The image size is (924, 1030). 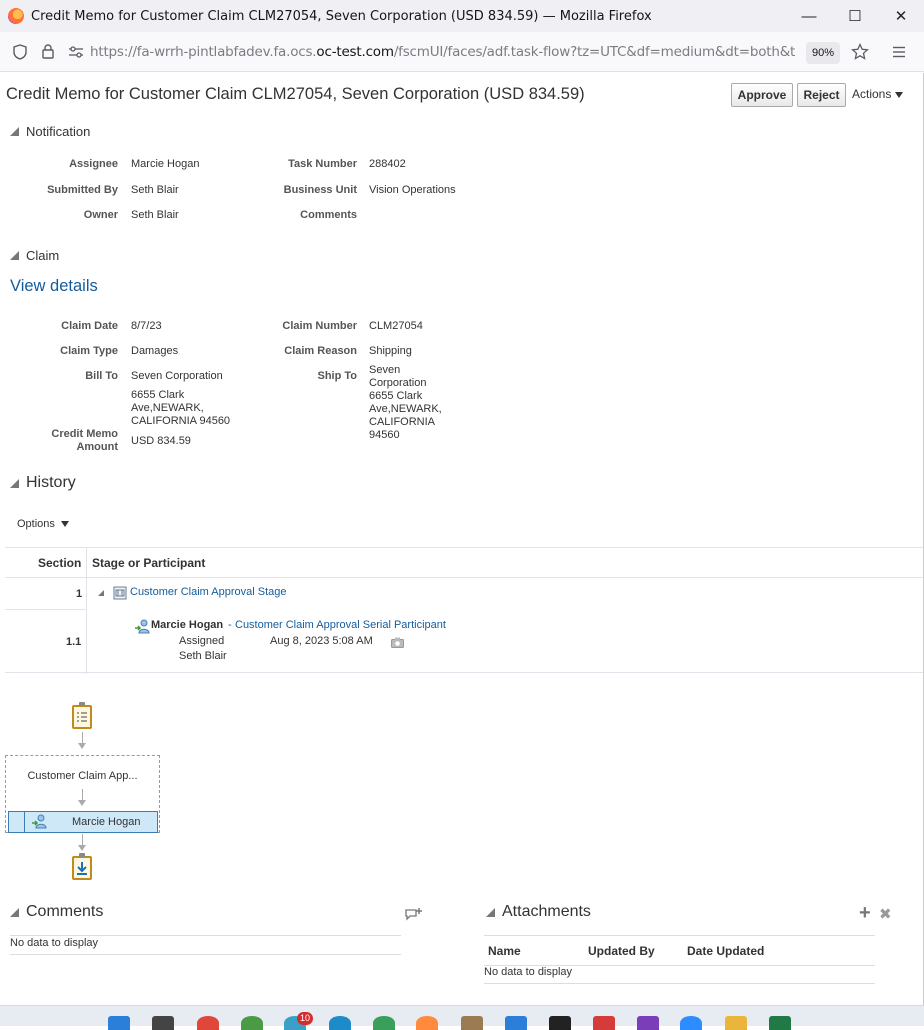 What do you see at coordinates (163, 1023) in the screenshot?
I see `taskview-icon` at bounding box center [163, 1023].